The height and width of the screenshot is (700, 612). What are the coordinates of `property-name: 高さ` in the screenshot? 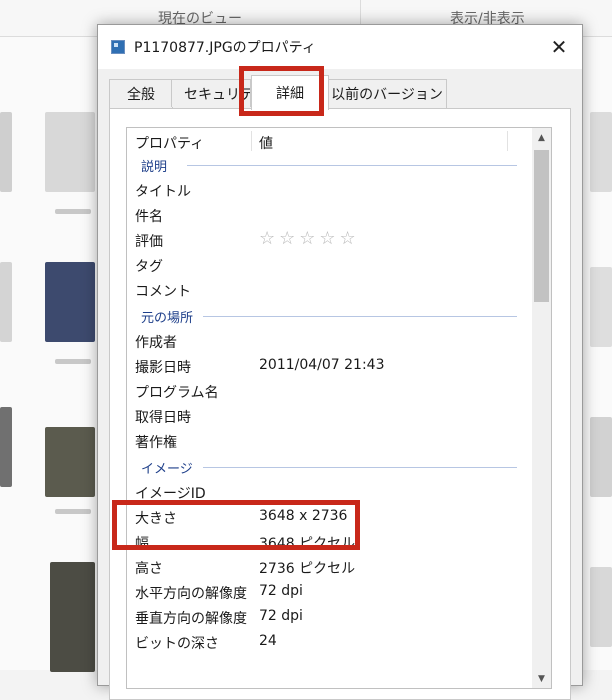 It's located at (149, 569).